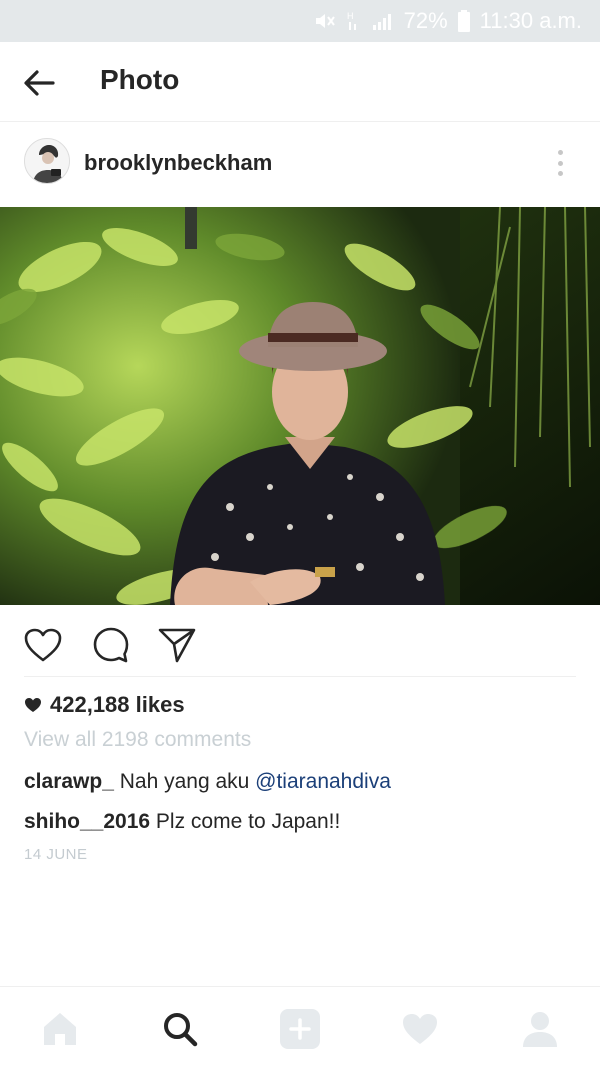 The width and height of the screenshot is (600, 1067). What do you see at coordinates (33, 705) in the screenshot?
I see `likes-heart-icon` at bounding box center [33, 705].